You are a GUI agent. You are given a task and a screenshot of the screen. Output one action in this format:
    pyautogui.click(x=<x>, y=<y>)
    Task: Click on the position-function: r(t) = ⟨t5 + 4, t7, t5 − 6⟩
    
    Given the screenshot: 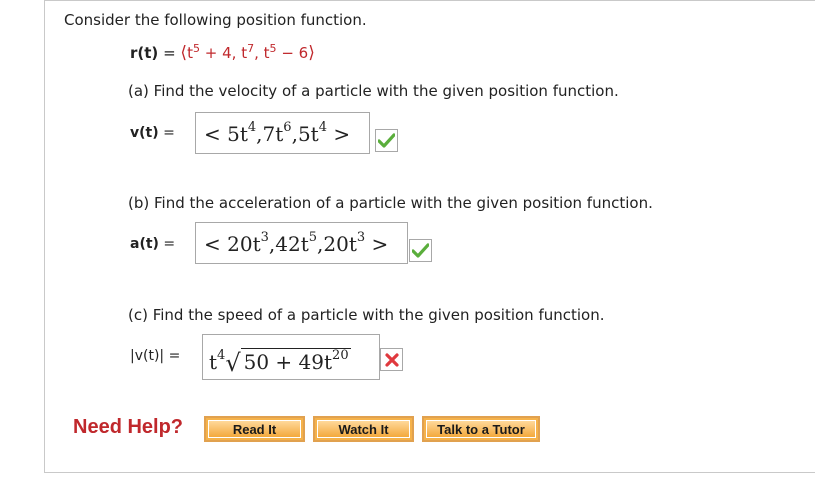 What is the action you would take?
    pyautogui.click(x=222, y=52)
    